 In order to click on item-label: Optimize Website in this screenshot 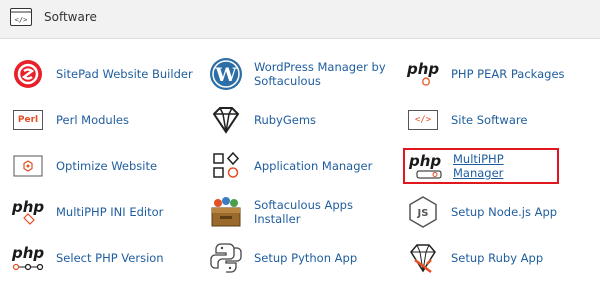, I will do `click(107, 166)`.